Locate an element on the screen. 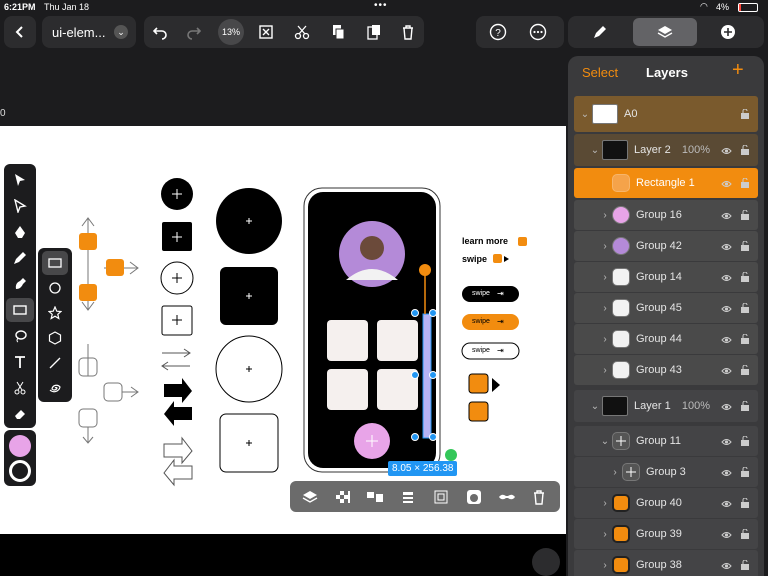  shape-tool is located at coordinates (20, 310).